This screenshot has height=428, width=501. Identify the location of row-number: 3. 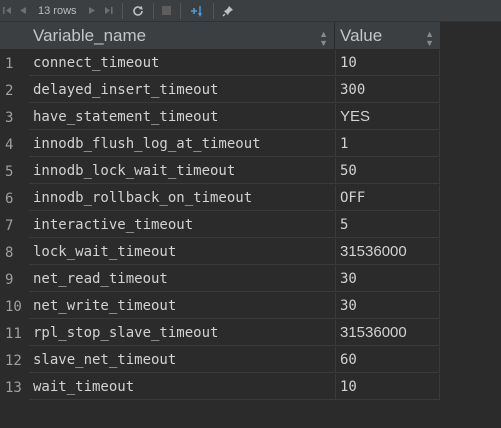
(9, 117).